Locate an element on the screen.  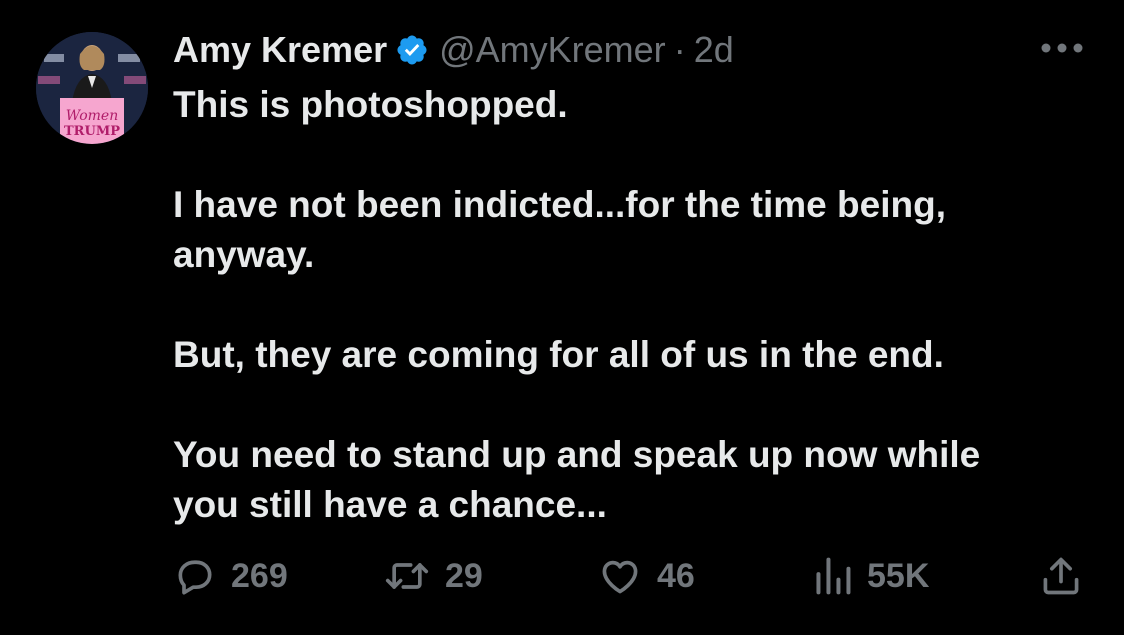
more-options-button is located at coordinates (1062, 48).